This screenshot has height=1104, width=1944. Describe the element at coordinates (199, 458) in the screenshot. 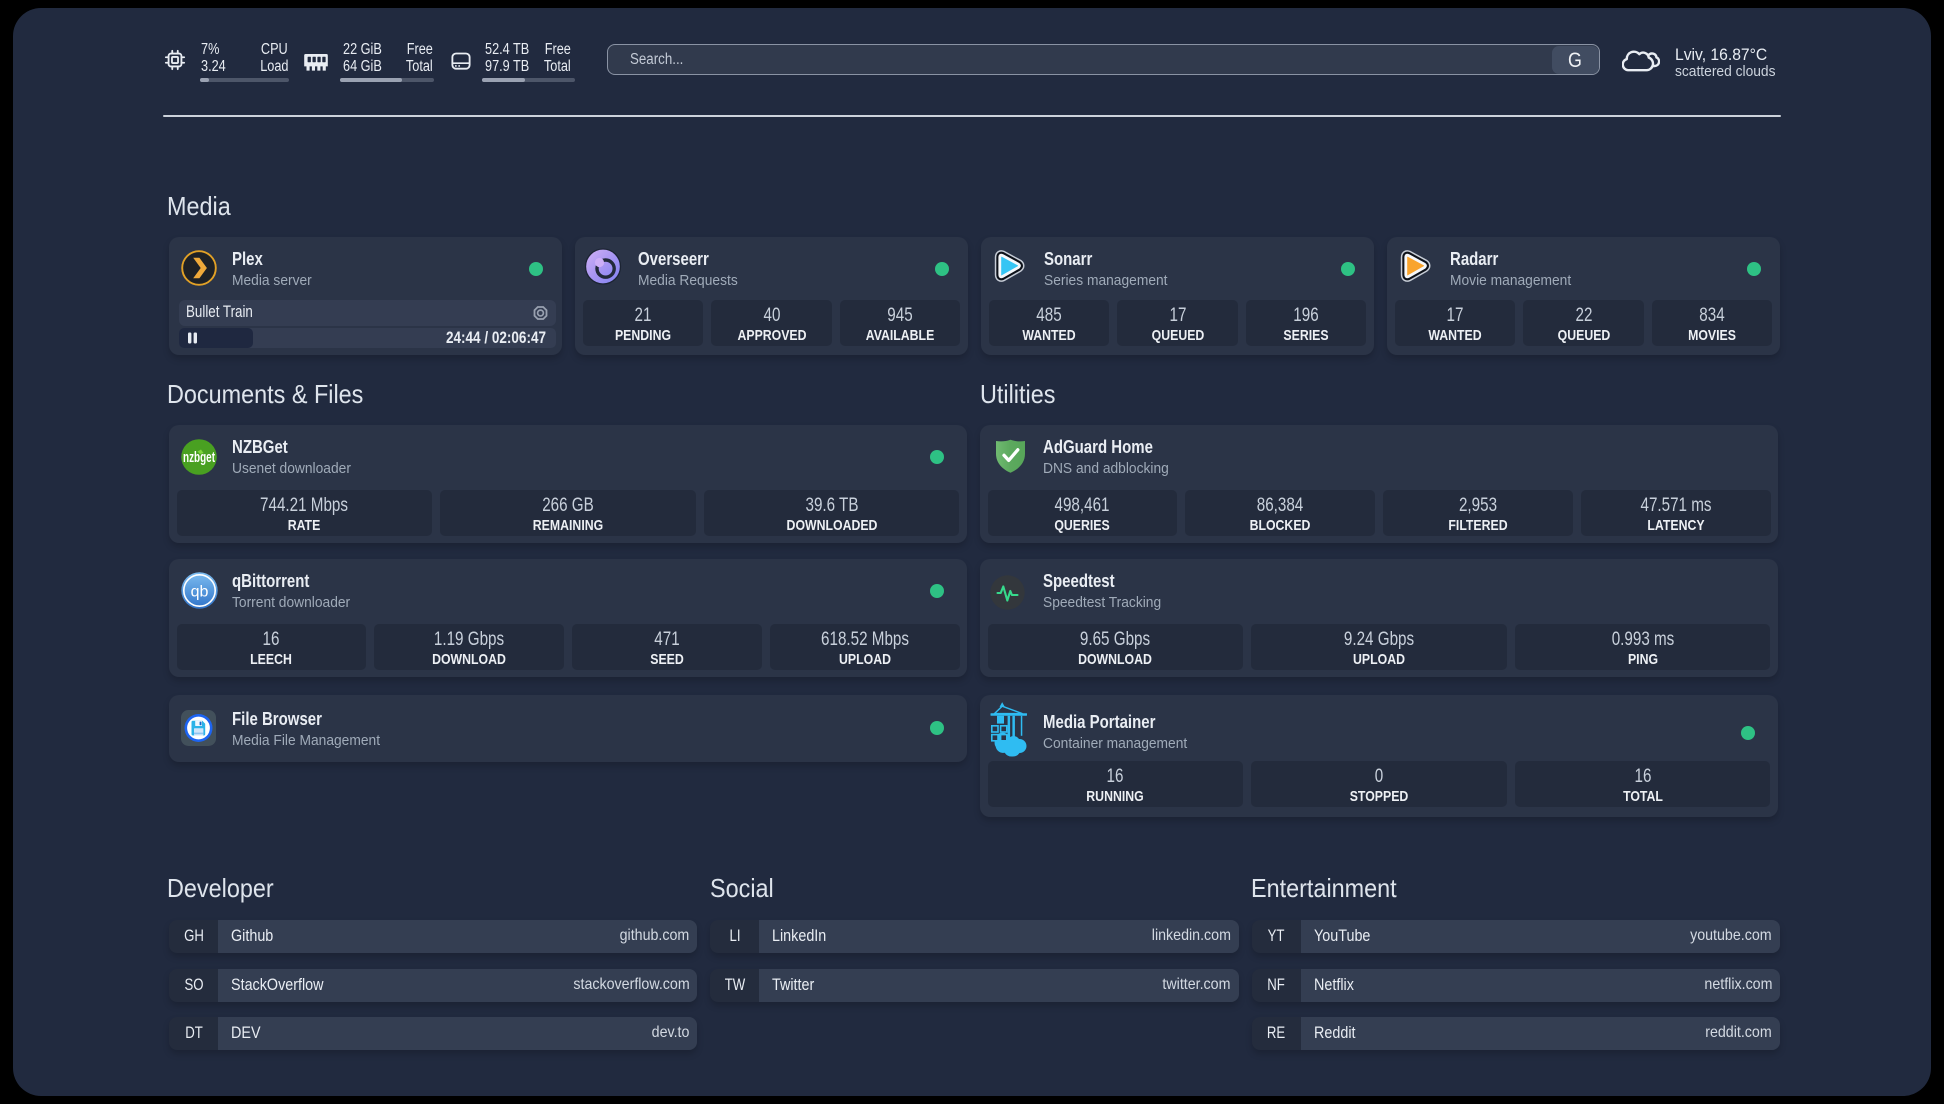

I see `svg-text: nzbget` at that location.